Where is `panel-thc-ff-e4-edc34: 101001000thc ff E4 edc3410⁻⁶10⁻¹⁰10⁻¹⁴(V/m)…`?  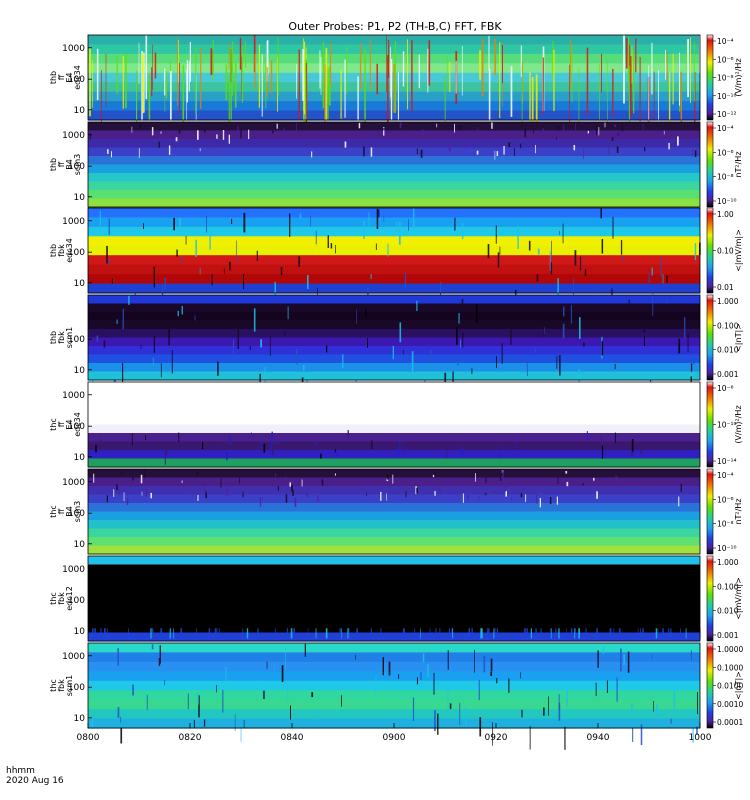
panel-thc-ff-e4-edc34: 101001000thc ff E4 edc3410⁻⁶10⁻¹⁰10⁻¹⁴(V/m)… is located at coordinates (396, 424).